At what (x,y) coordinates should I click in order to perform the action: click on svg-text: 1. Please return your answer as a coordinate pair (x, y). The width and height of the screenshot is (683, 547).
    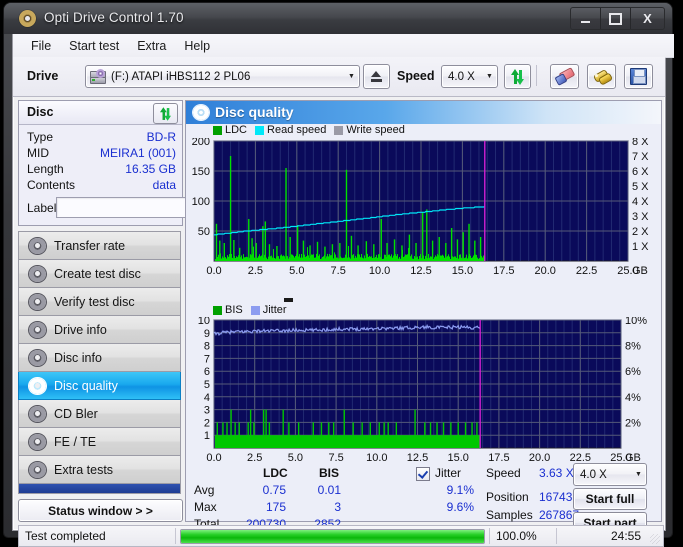
    Looking at the image, I should click on (207, 436).